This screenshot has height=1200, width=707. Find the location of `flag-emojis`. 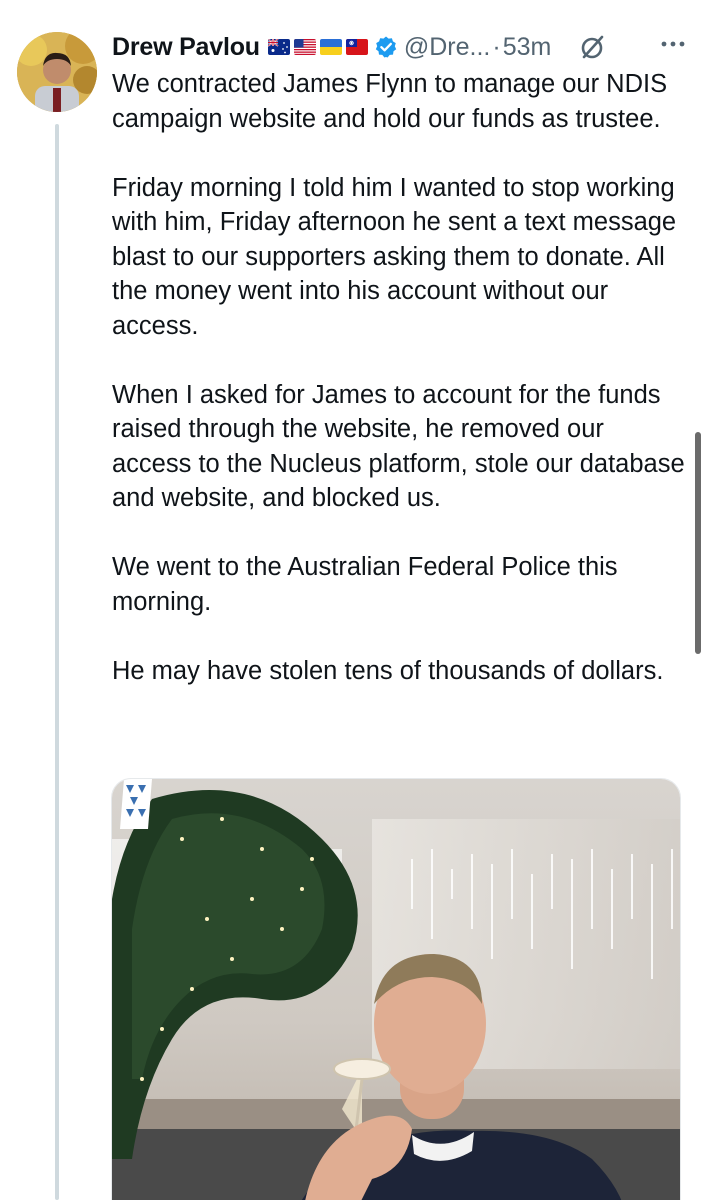

flag-emojis is located at coordinates (317, 47).